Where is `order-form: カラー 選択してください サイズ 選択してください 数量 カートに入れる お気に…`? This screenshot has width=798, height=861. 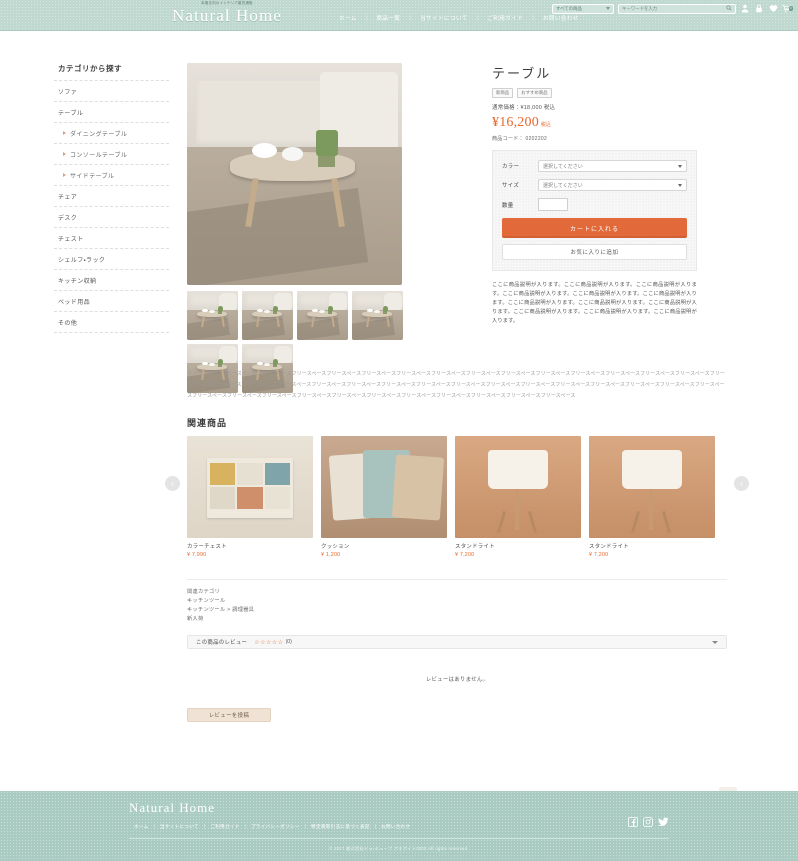 order-form: カラー 選択してください サイズ 選択してください 数量 カートに入れる お気に… is located at coordinates (594, 210).